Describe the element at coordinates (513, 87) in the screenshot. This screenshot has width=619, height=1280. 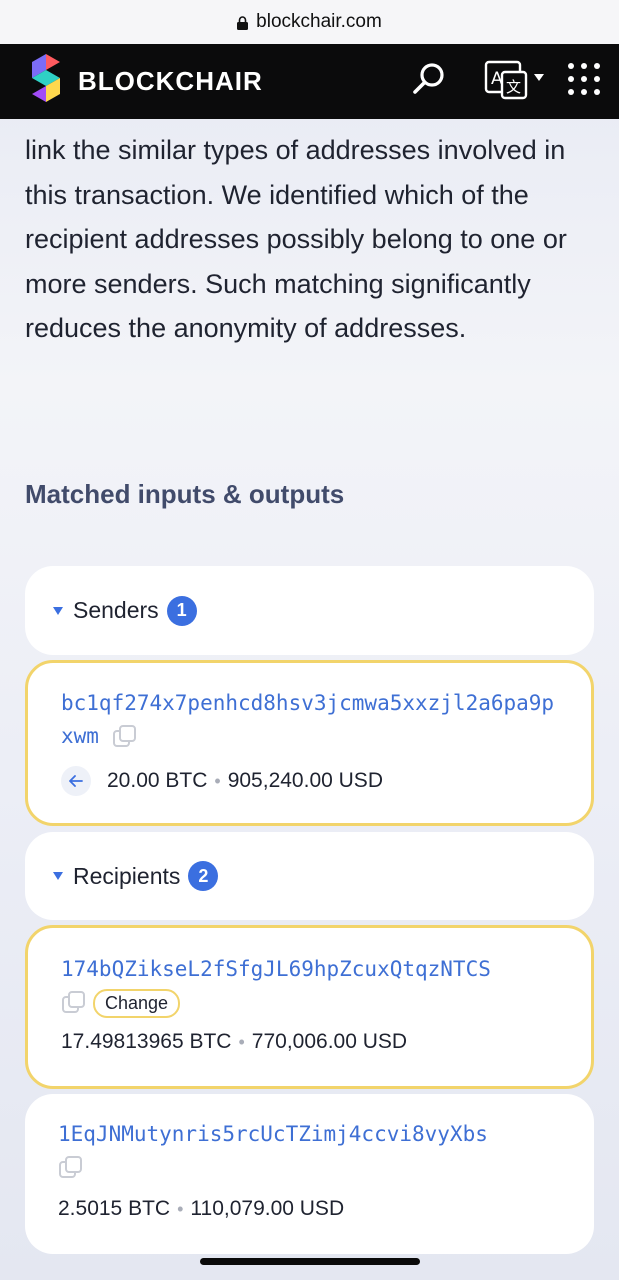
I see `svg-text: 文` at that location.